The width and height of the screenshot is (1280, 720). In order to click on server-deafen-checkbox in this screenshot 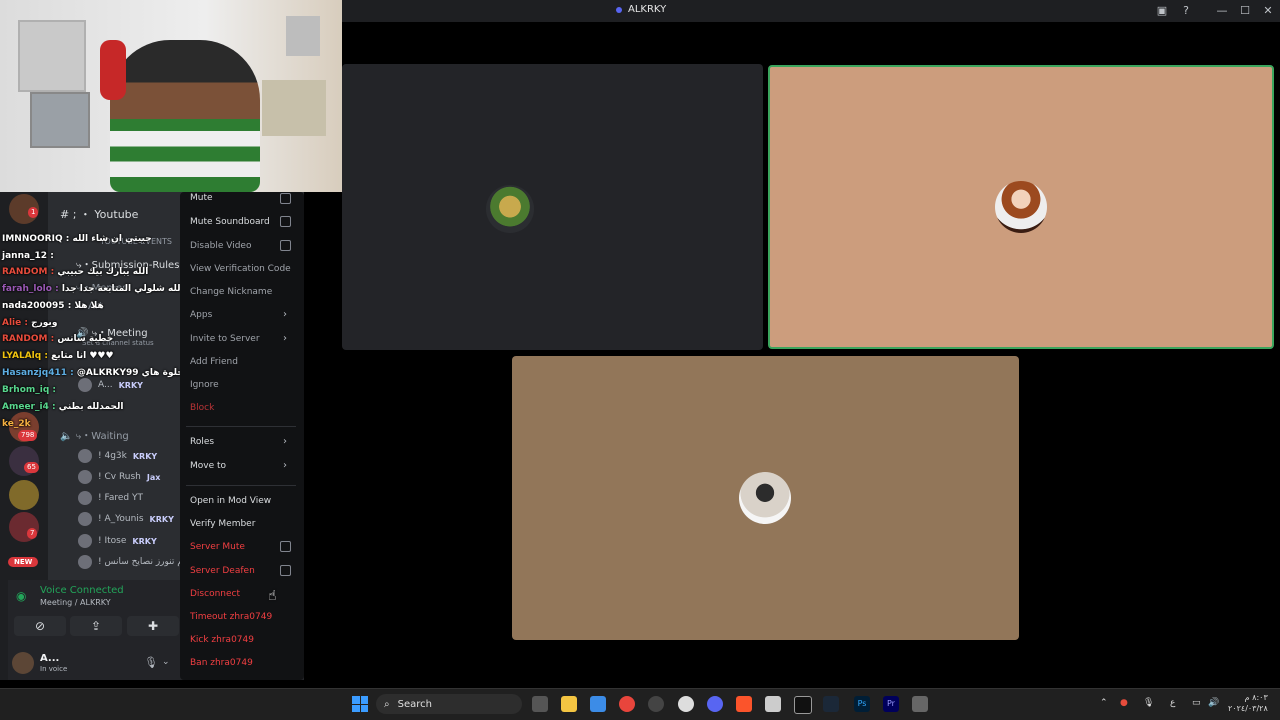, I will do `click(285, 570)`.